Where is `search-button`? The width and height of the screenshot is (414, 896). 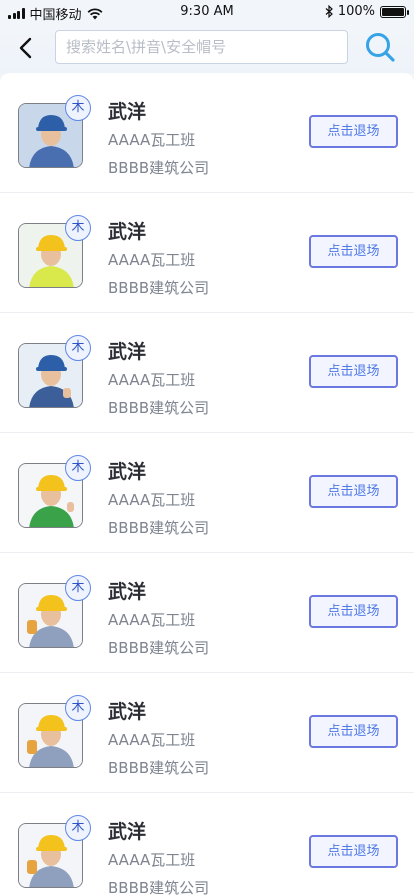 search-button is located at coordinates (380, 47).